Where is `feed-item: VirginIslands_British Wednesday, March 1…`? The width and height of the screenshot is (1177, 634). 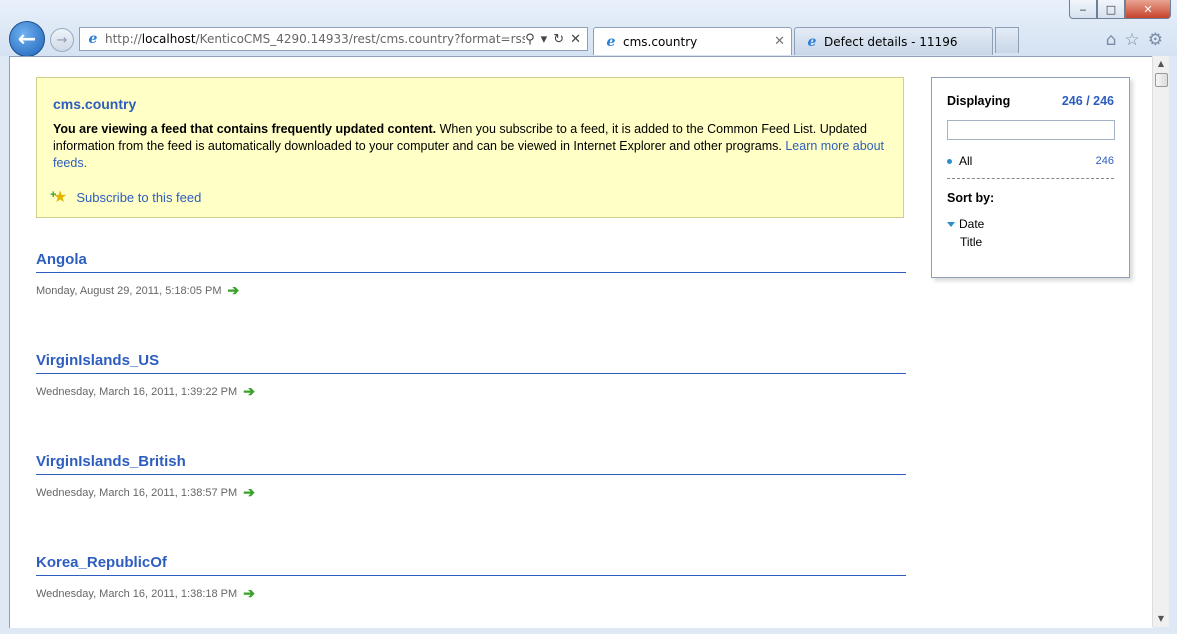 feed-item: VirginIslands_British Wednesday, March 1… is located at coordinates (471, 477).